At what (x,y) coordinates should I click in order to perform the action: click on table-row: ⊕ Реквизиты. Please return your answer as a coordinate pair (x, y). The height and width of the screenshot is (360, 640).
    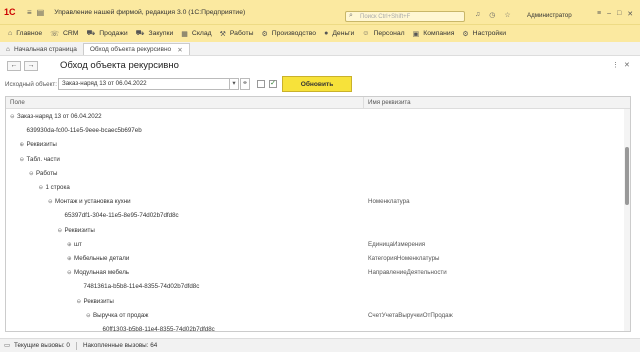
    Looking at the image, I should click on (316, 145).